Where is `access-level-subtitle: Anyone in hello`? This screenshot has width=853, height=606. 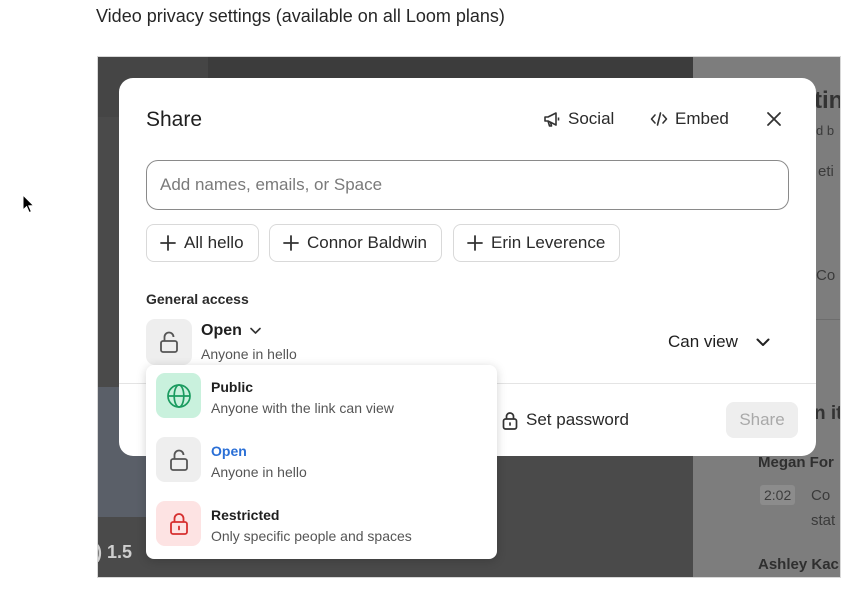
access-level-subtitle: Anyone in hello is located at coordinates (249, 354).